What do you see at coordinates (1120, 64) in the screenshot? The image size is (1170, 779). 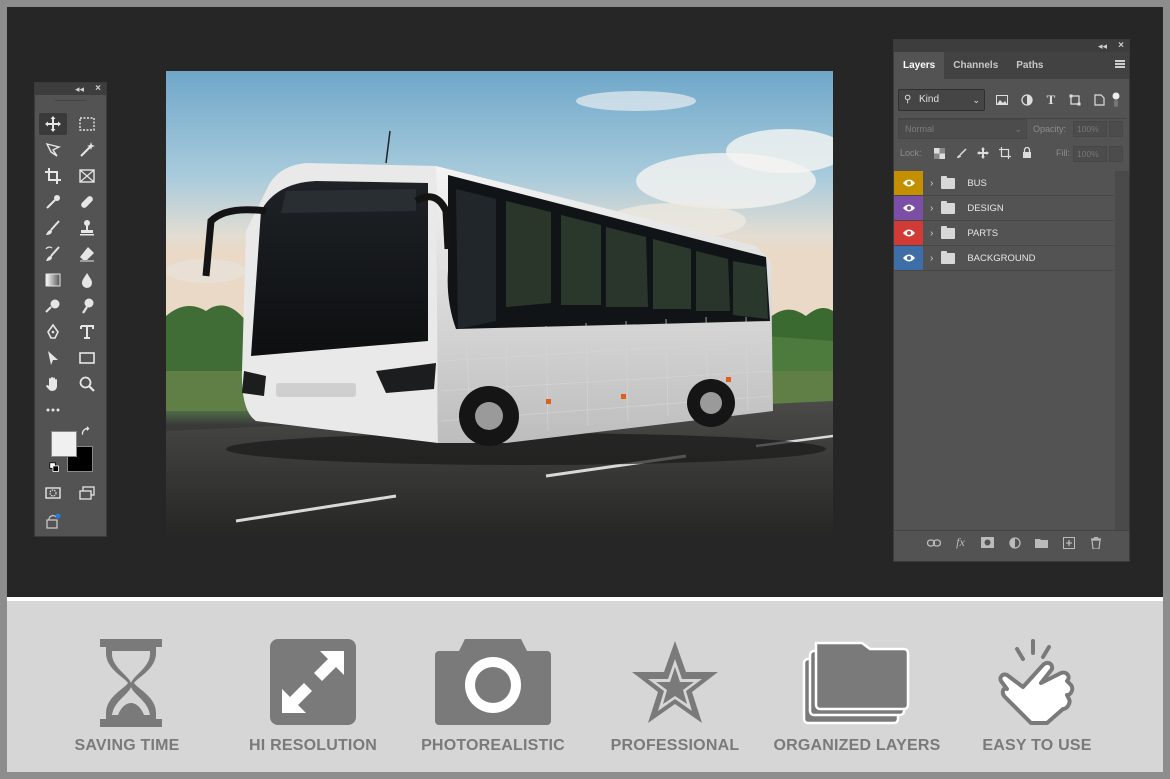 I see `panel-menu-icon` at bounding box center [1120, 64].